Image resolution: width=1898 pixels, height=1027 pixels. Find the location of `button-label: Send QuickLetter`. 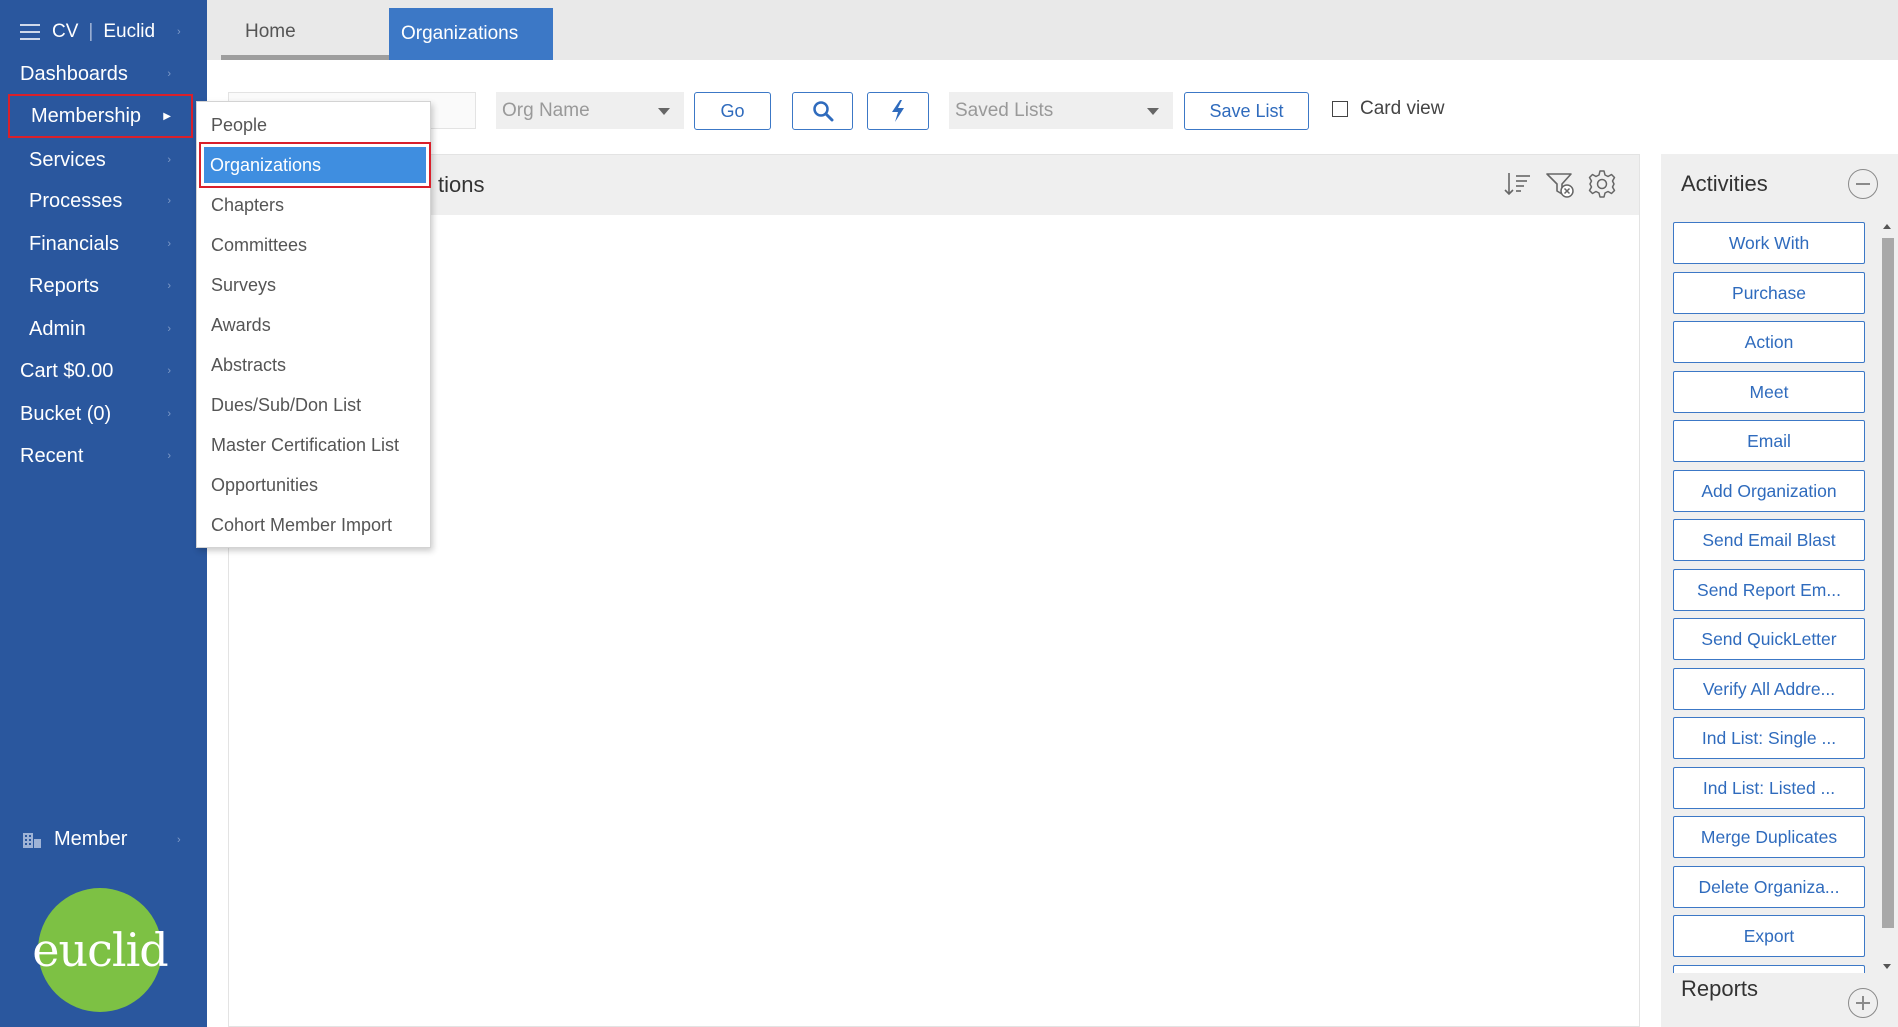

button-label: Send QuickLetter is located at coordinates (1769, 638).